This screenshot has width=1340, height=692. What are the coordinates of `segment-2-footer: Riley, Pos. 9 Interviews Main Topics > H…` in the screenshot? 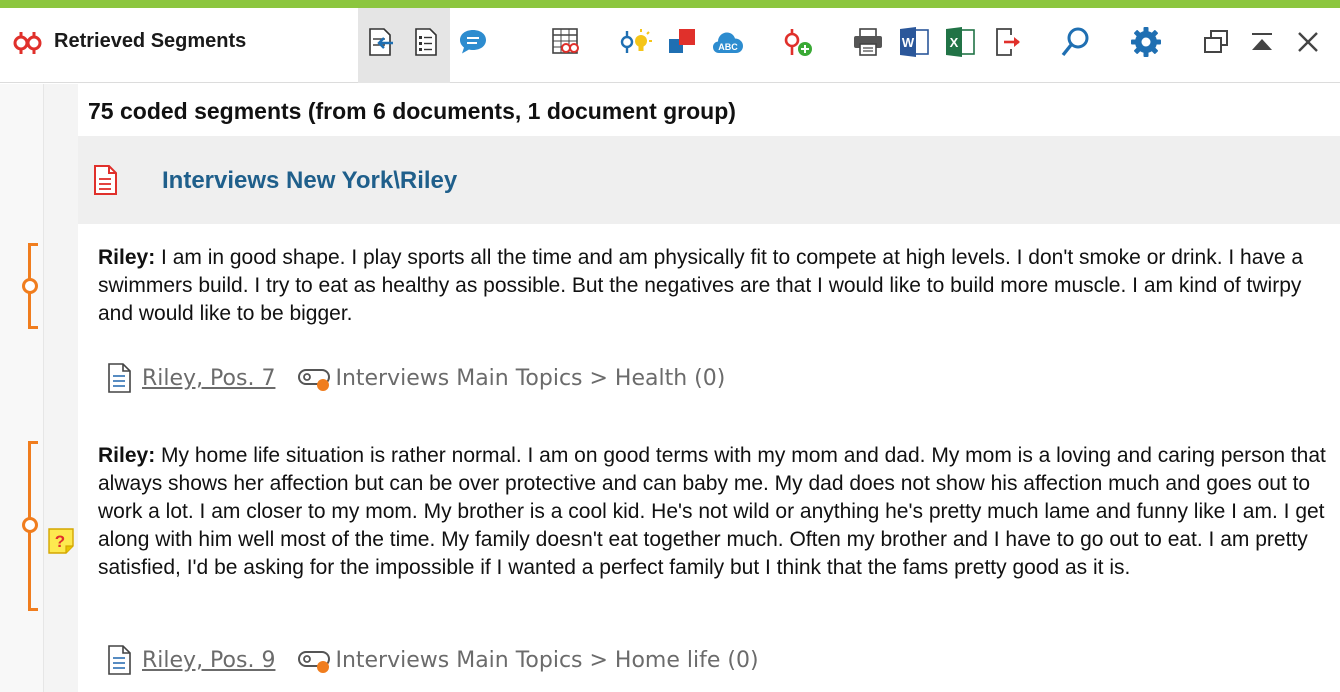 It's located at (432, 660).